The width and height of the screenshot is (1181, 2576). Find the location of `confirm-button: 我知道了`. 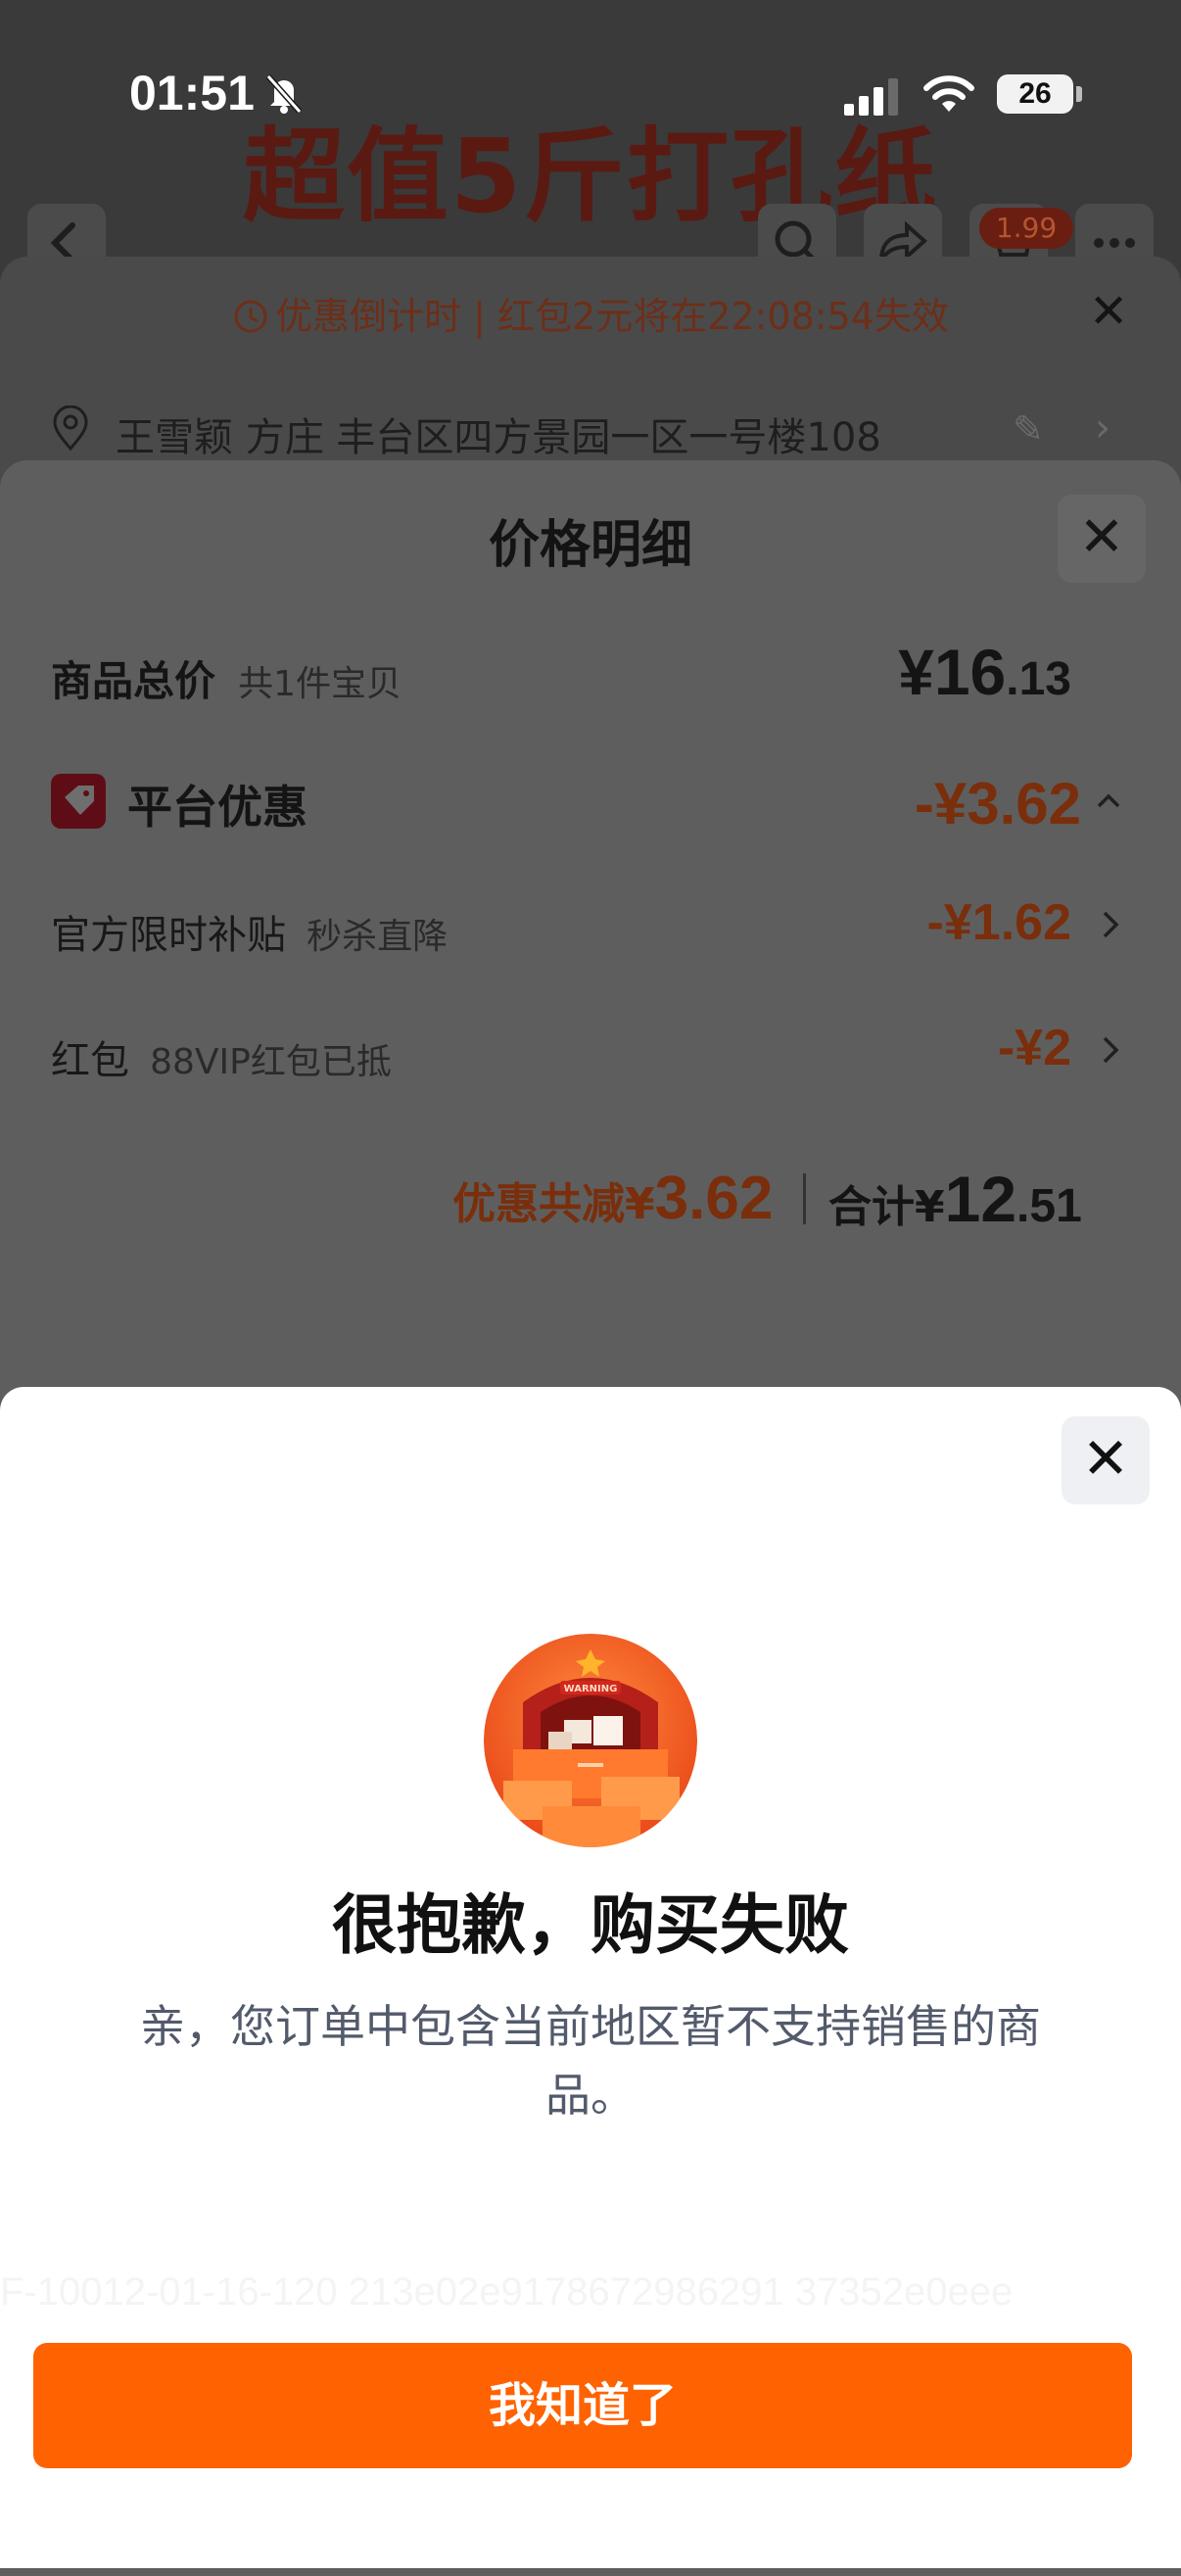

confirm-button: 我知道了 is located at coordinates (583, 2406).